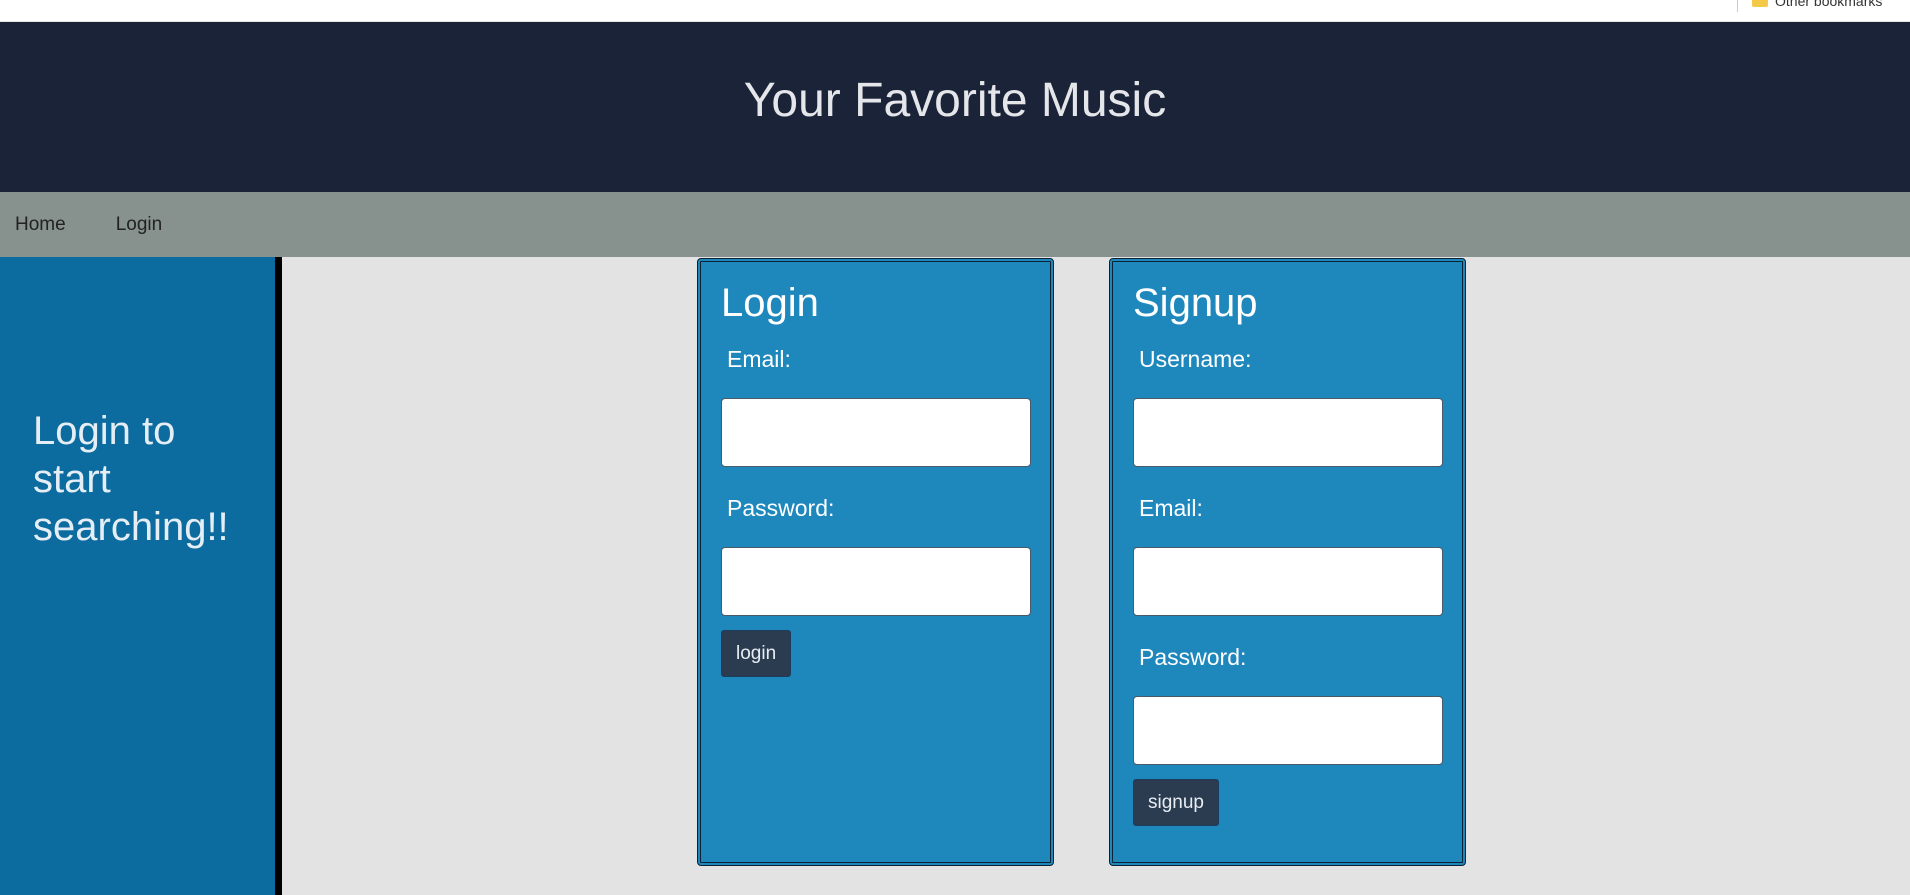 The image size is (1910, 895). Describe the element at coordinates (1288, 730) in the screenshot. I see `signup-password-input` at that location.